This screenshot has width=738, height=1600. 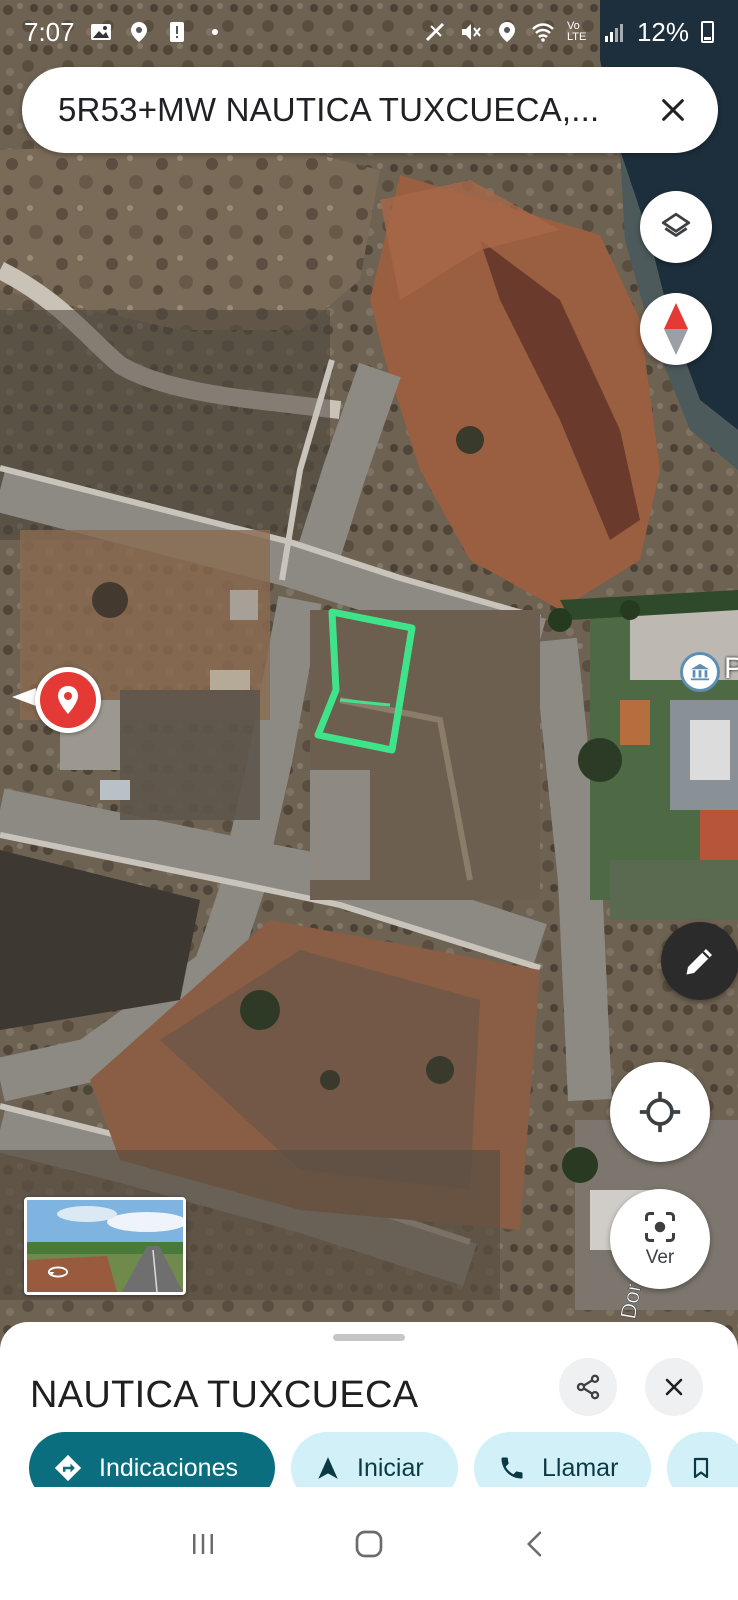 I want to click on directions-icon, so click(x=68, y=1468).